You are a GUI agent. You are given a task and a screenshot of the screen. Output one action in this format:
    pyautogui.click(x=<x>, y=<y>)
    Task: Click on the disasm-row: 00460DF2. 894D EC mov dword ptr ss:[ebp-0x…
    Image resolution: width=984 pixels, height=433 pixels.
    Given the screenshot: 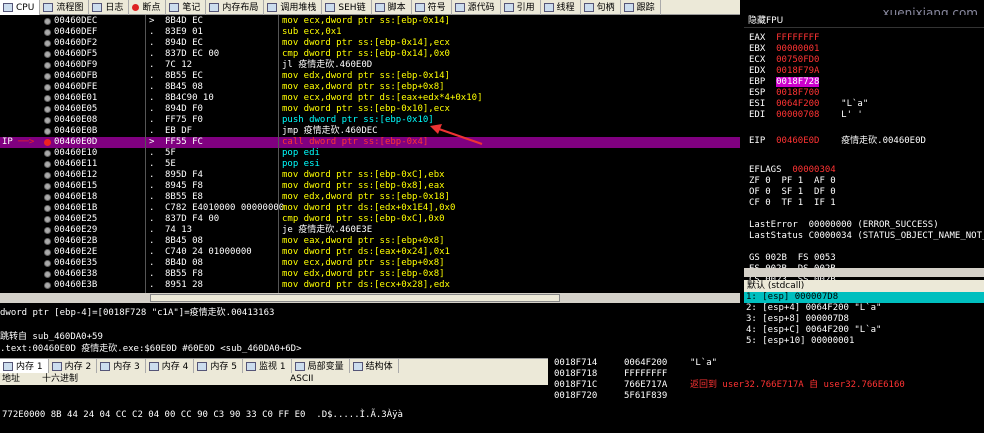 What is the action you would take?
    pyautogui.click(x=370, y=43)
    